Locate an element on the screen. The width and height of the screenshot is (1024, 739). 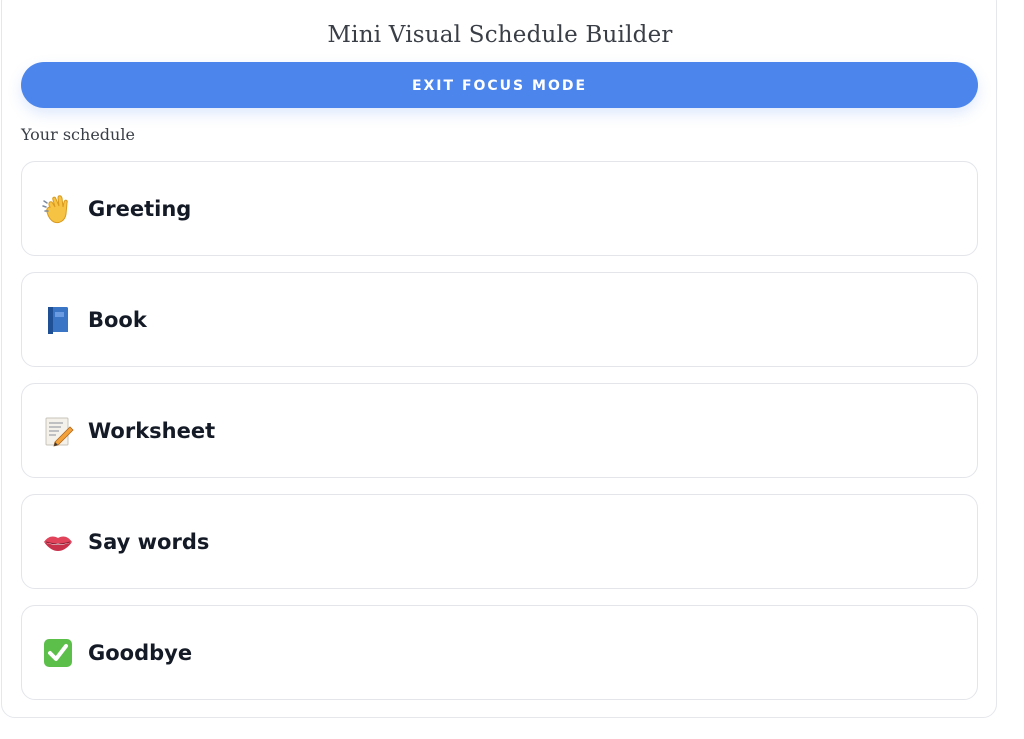
memo-pencil-icon is located at coordinates (58, 431).